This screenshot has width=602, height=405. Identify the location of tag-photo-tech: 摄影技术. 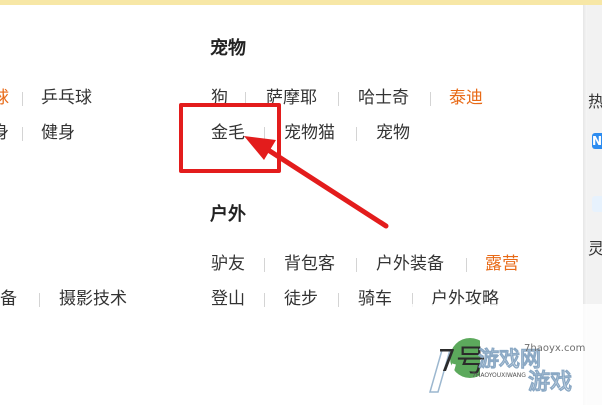
(93, 299).